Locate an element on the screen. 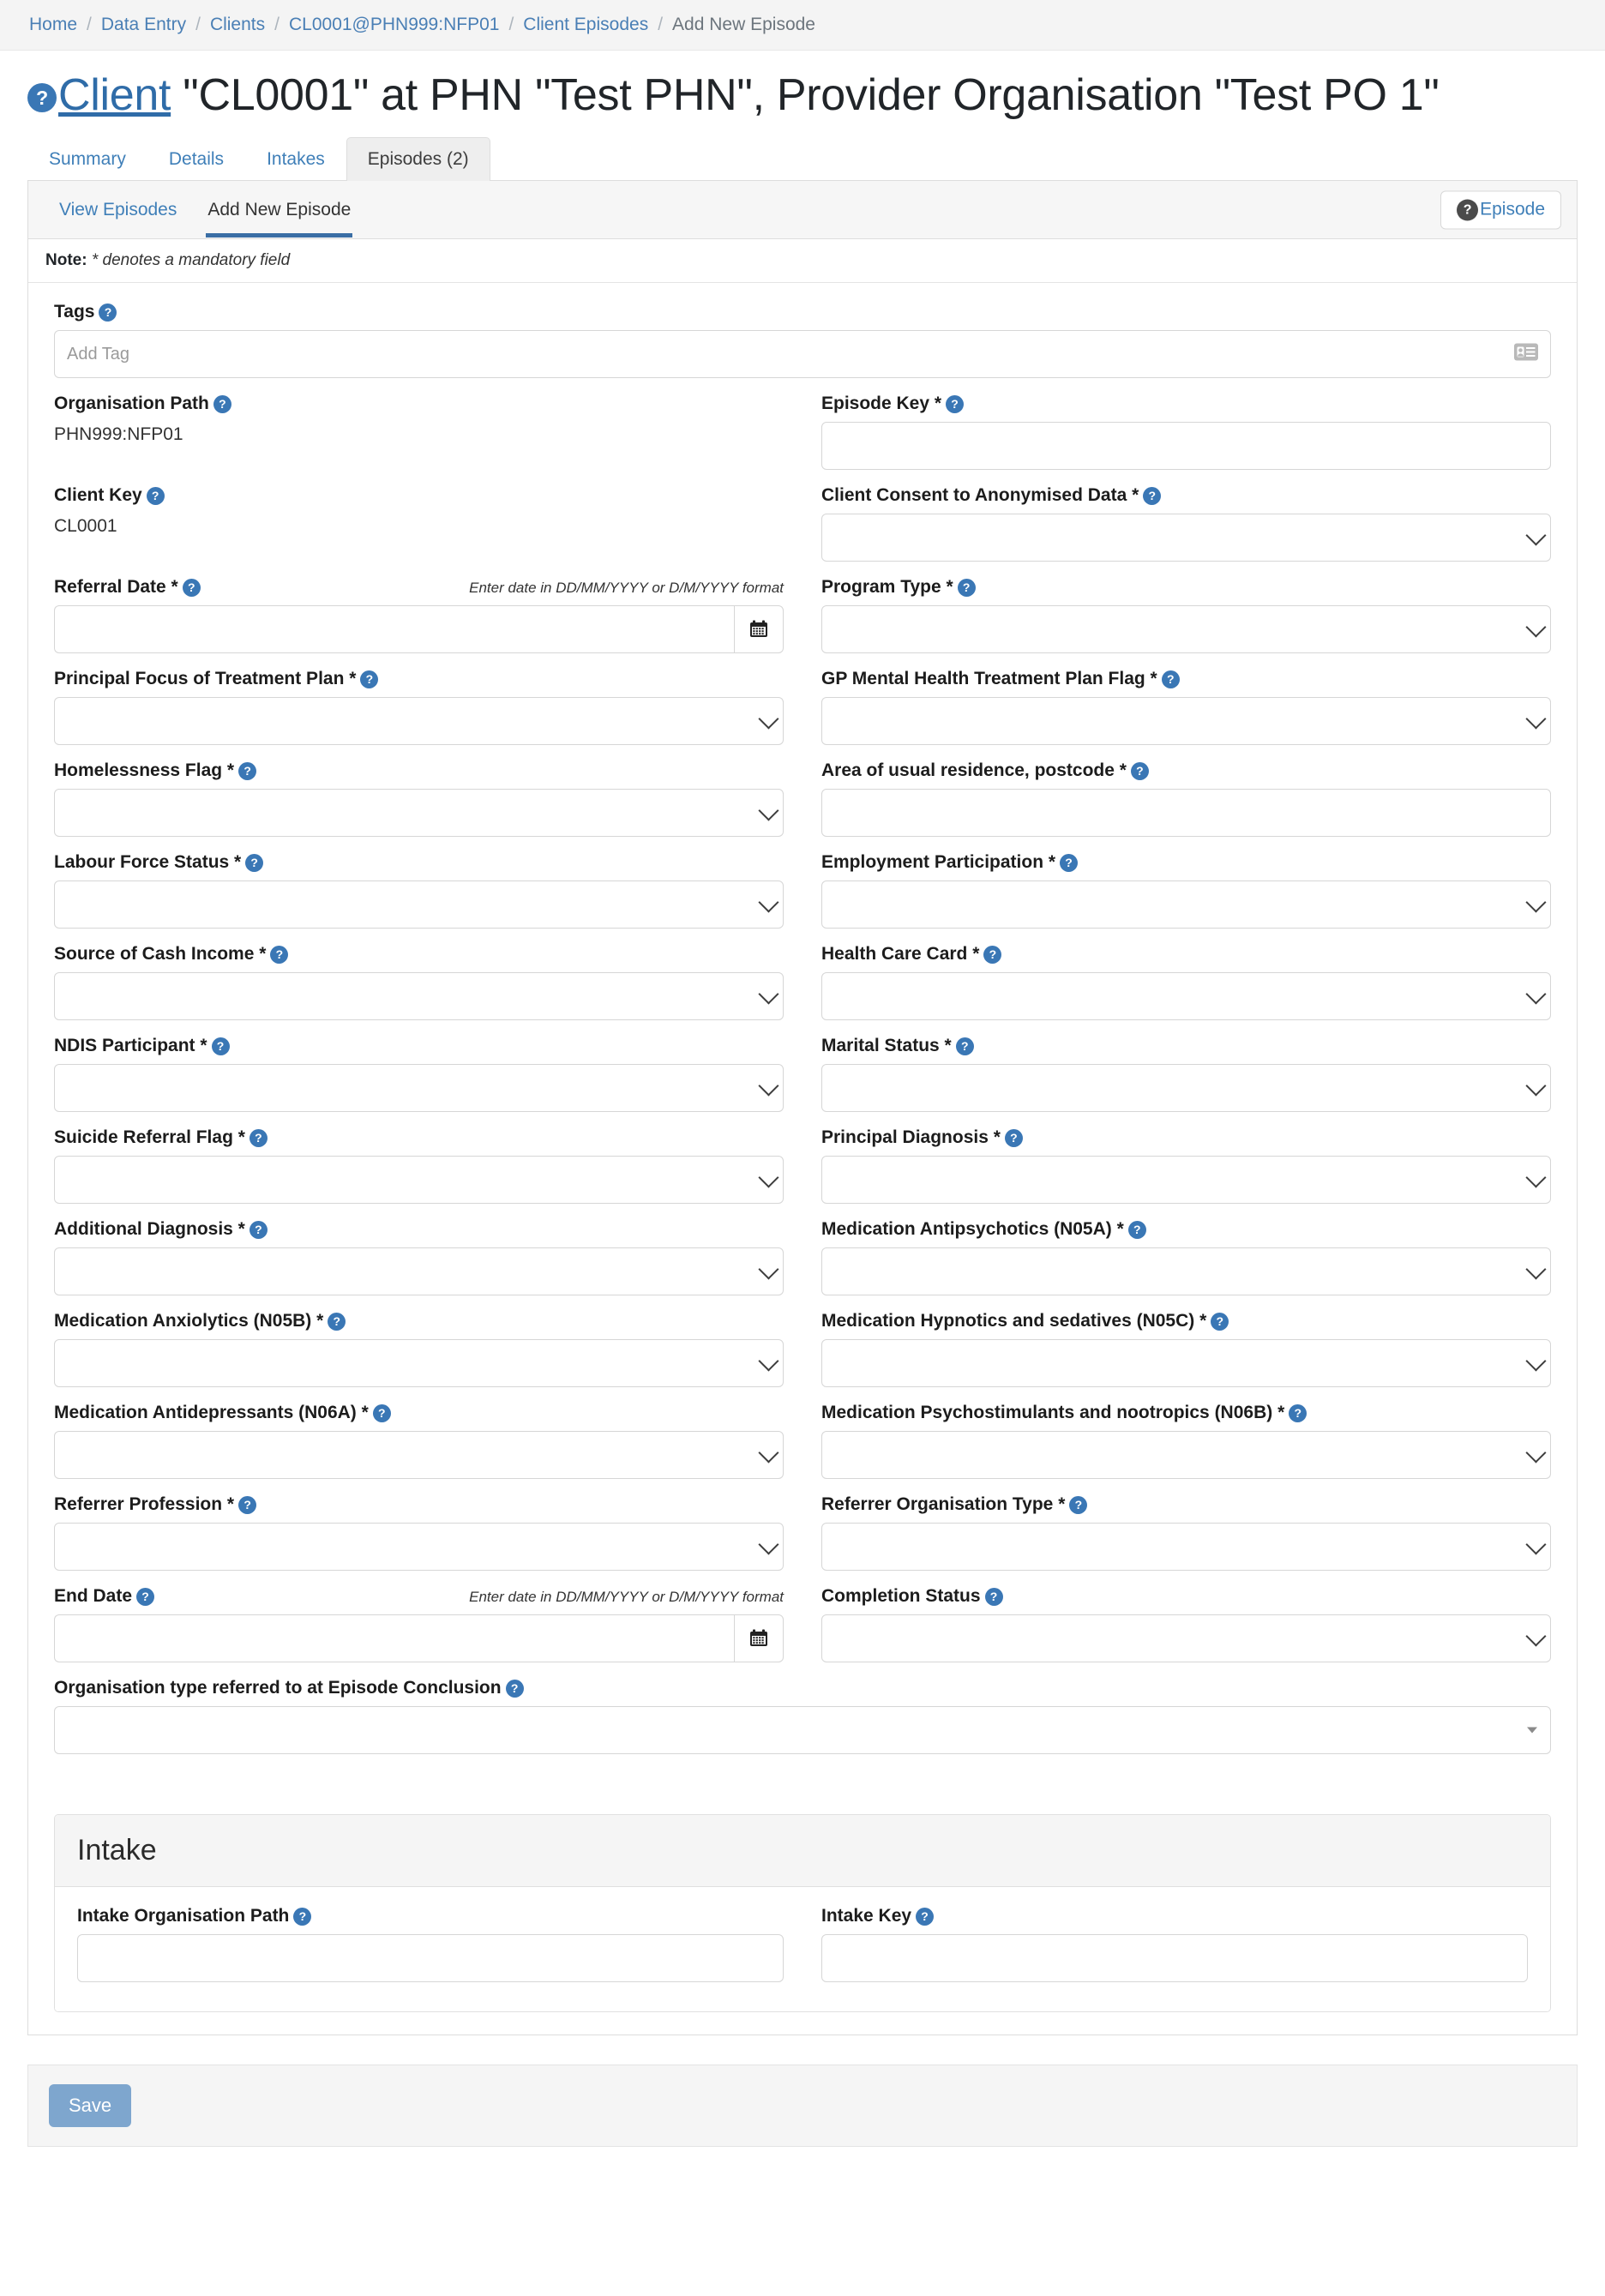 The height and width of the screenshot is (2296, 1605). field-homelessness-flag: Homelessness Flag *? is located at coordinates (419, 799).